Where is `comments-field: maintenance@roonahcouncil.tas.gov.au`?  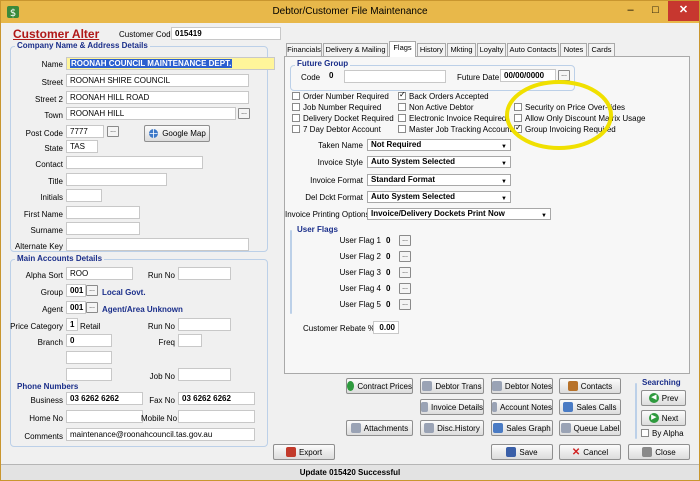 comments-field: maintenance@roonahcouncil.tas.gov.au is located at coordinates (160, 434).